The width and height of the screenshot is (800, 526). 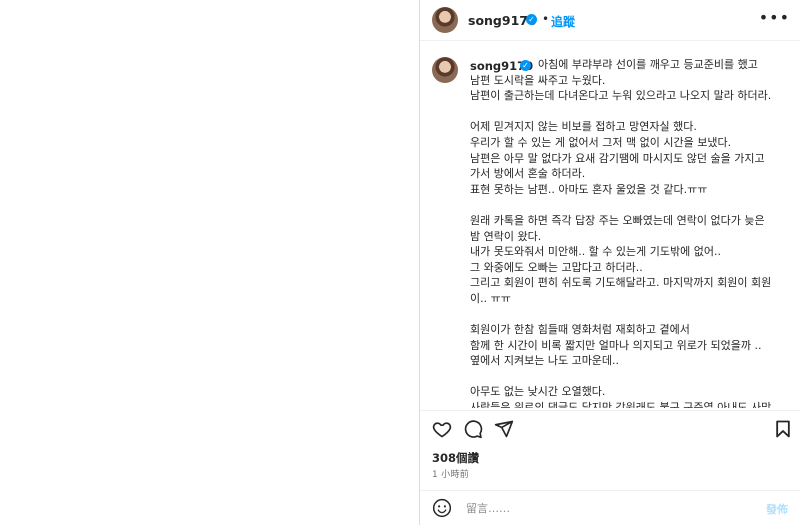 What do you see at coordinates (783, 429) in the screenshot?
I see `bookmark-icon` at bounding box center [783, 429].